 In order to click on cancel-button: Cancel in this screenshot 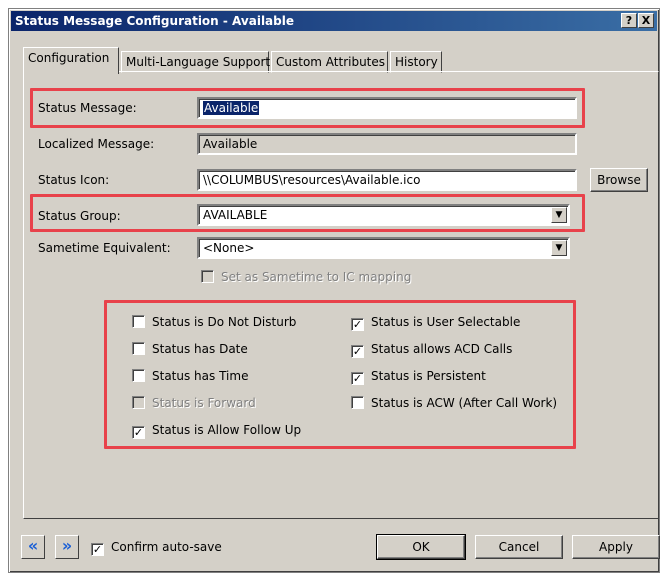, I will do `click(519, 547)`.